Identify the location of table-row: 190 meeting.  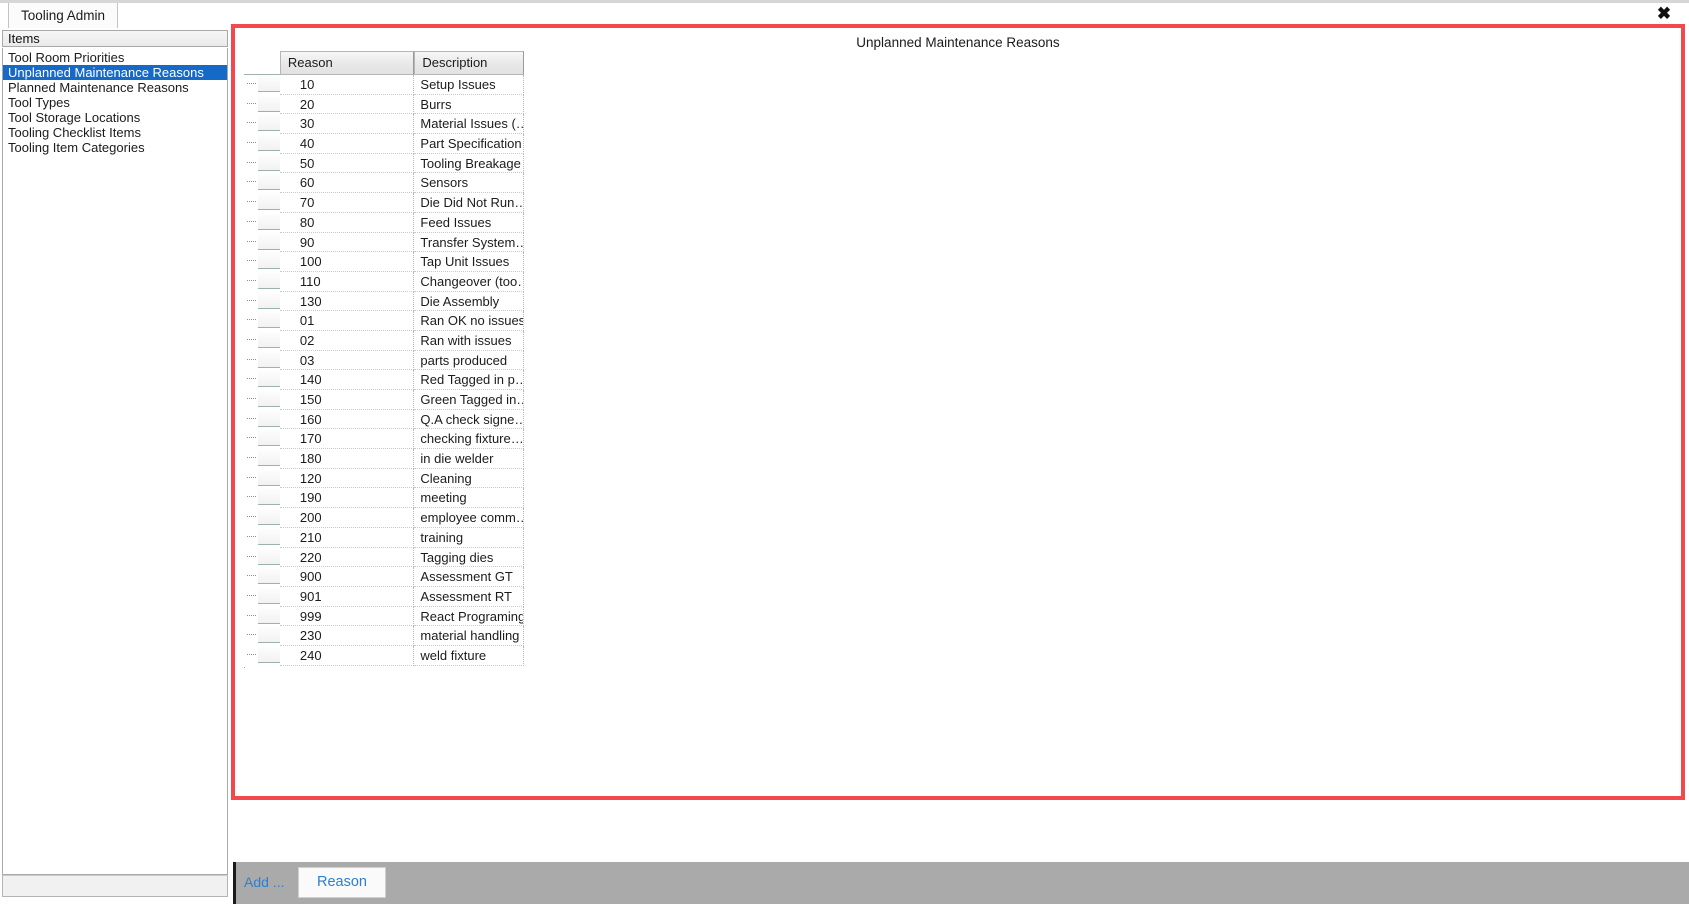
(384, 498).